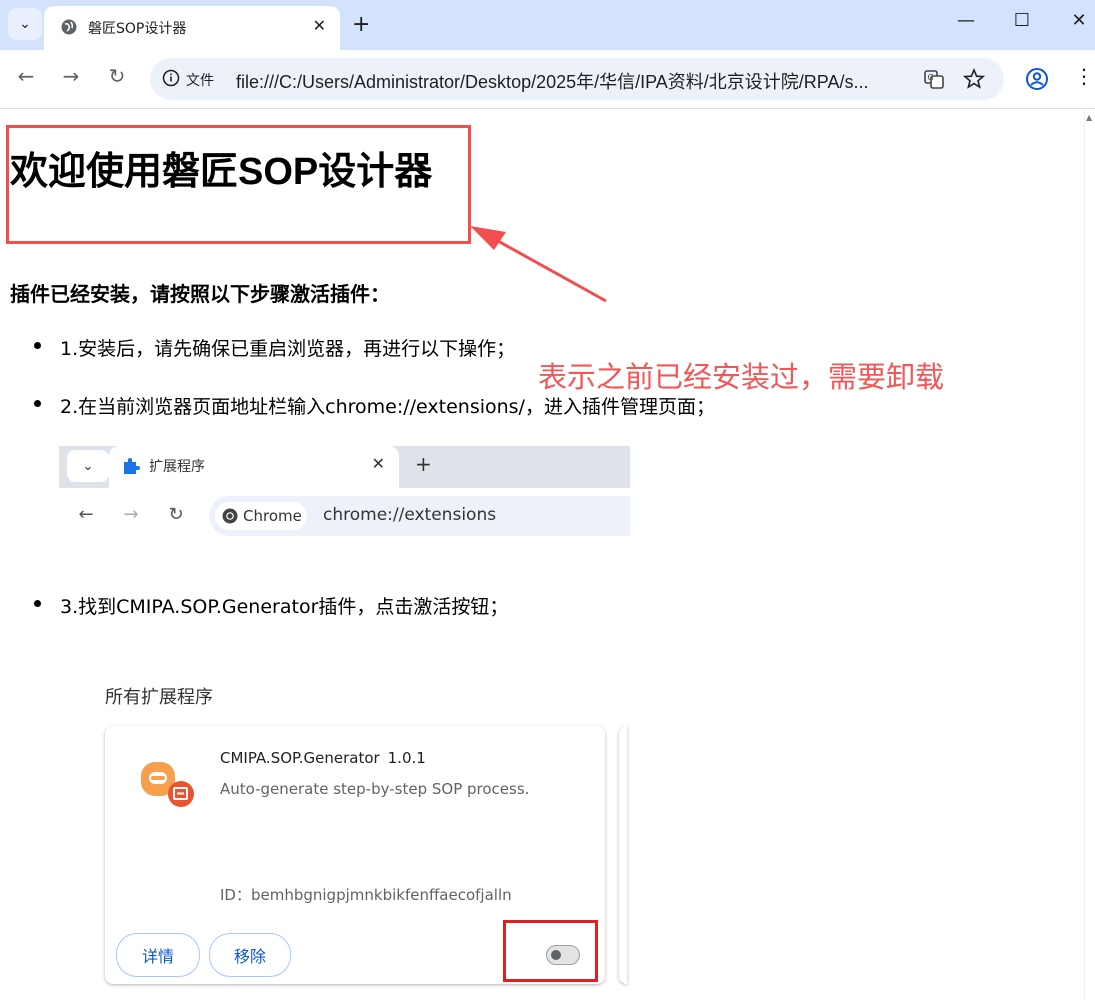  Describe the element at coordinates (1022, 20) in the screenshot. I see `maximize-icon: ☐` at that location.